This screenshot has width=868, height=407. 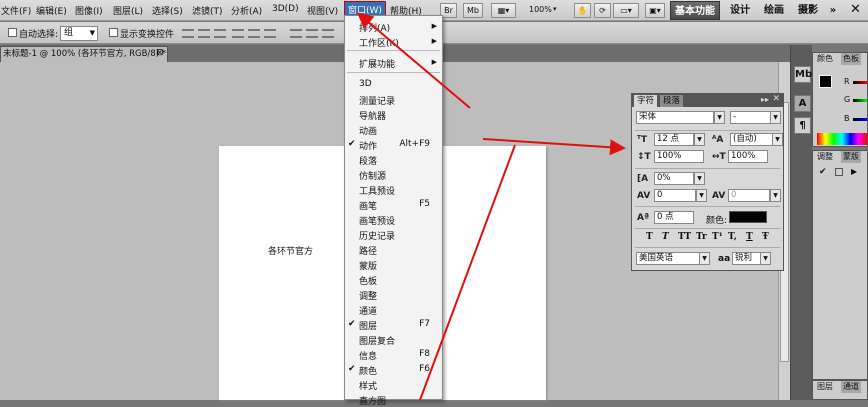 I want to click on workspace-overflow: », so click(x=833, y=10).